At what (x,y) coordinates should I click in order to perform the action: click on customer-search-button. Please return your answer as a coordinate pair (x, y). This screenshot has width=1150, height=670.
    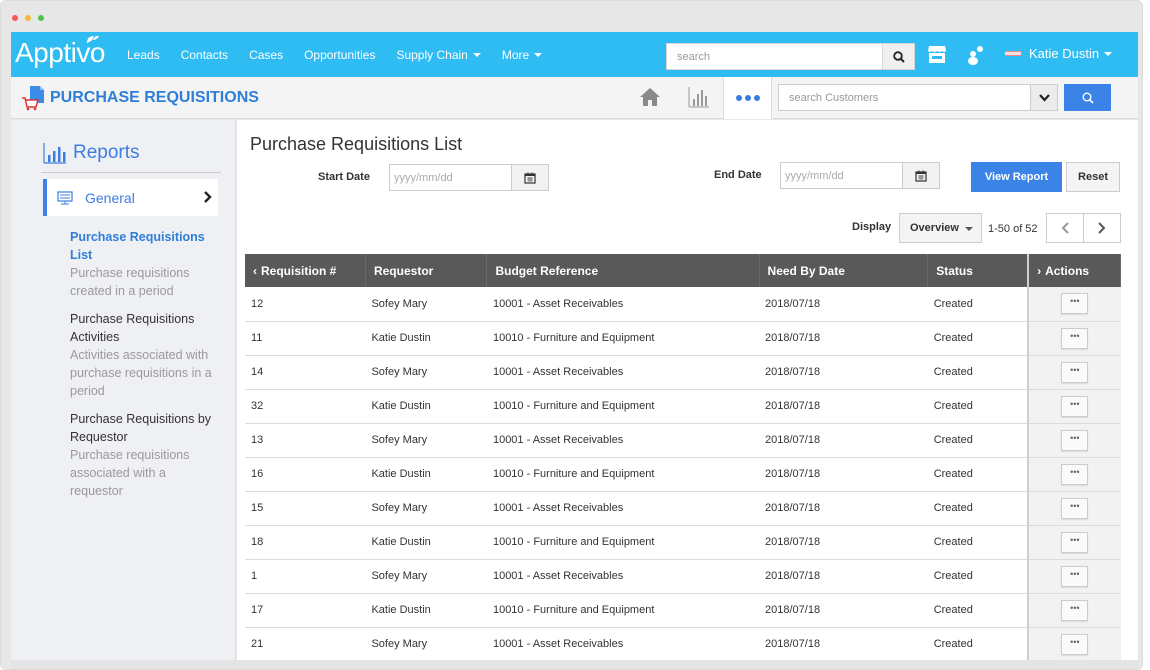
    Looking at the image, I should click on (1087, 97).